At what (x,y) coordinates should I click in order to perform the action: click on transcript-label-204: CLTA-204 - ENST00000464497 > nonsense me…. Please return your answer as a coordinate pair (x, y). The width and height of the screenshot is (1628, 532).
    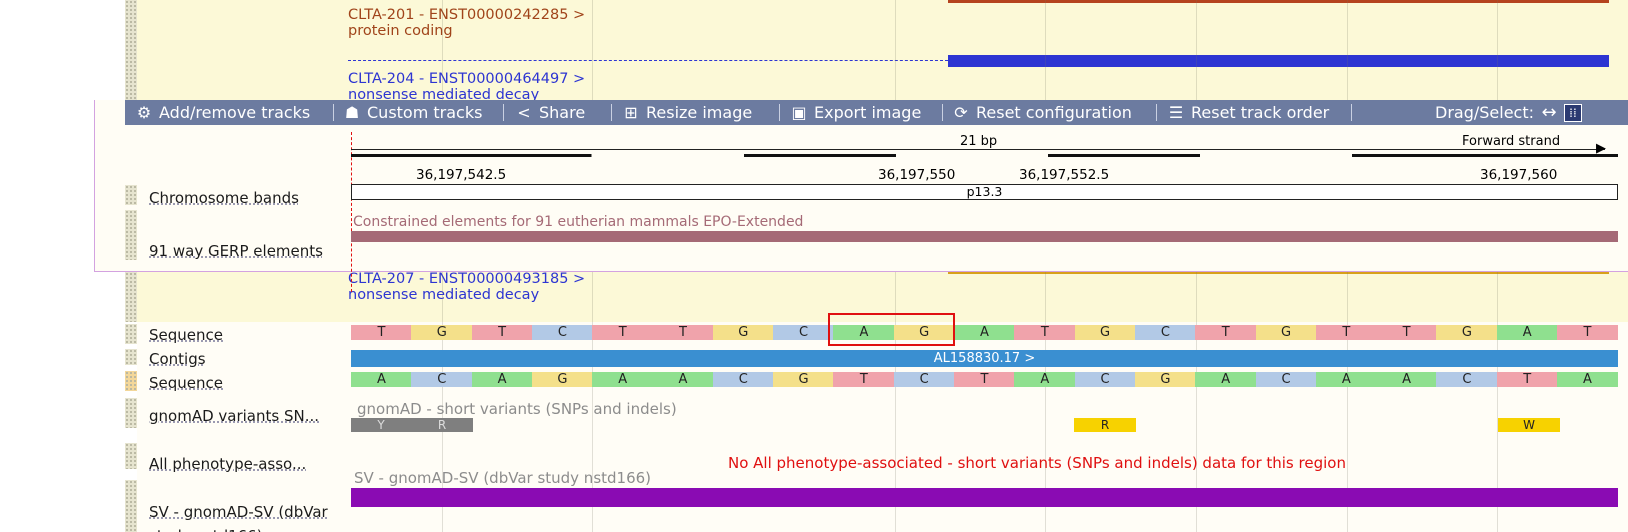
    Looking at the image, I should click on (466, 87).